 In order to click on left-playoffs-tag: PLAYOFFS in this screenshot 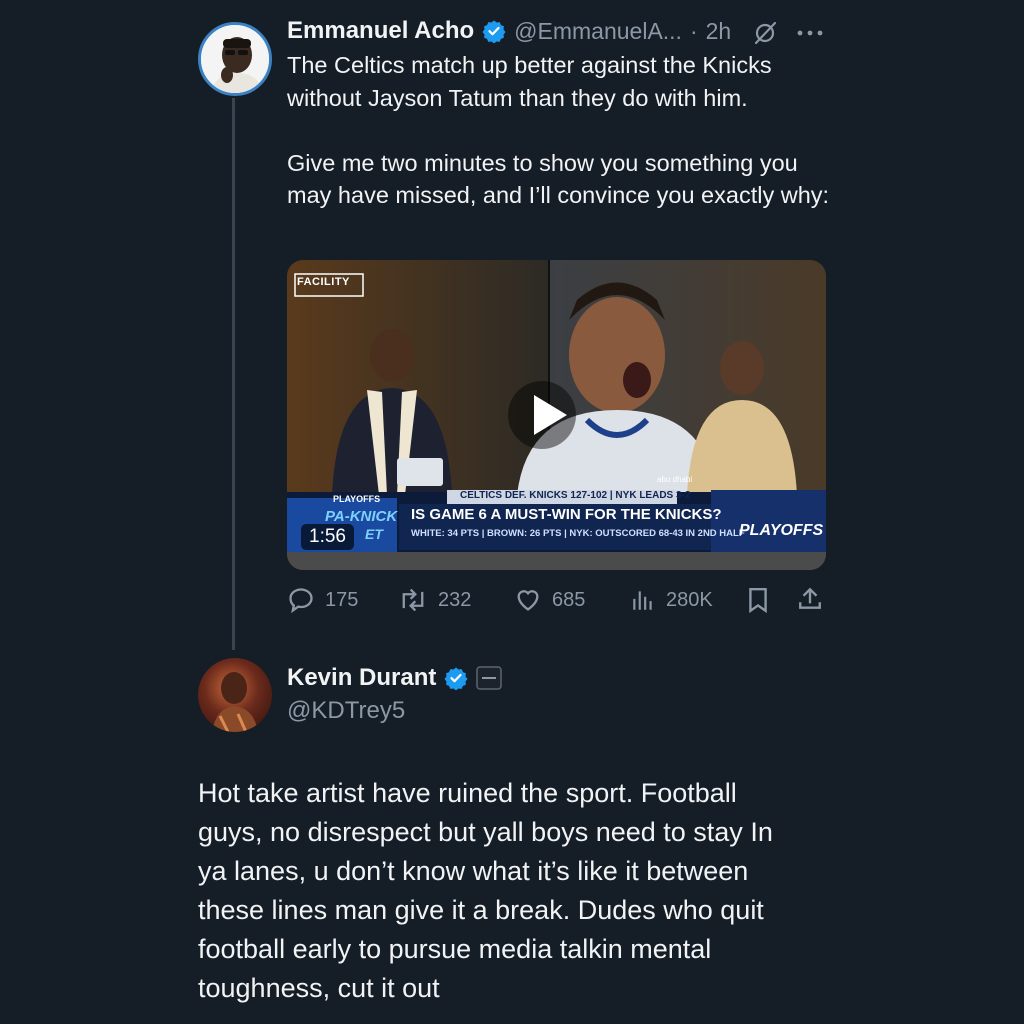, I will do `click(357, 499)`.